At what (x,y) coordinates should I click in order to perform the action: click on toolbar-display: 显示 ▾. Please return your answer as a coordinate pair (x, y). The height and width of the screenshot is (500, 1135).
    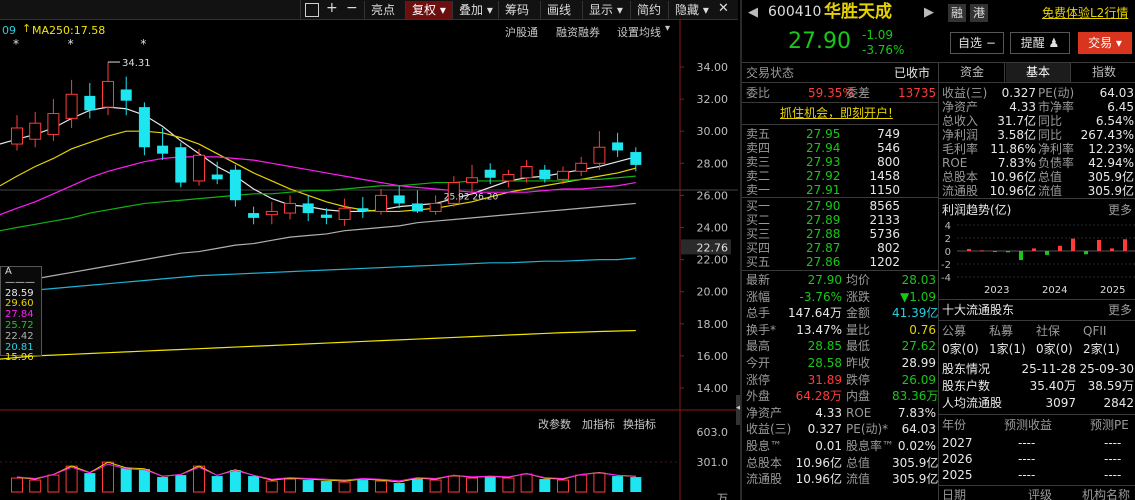
    Looking at the image, I should click on (605, 10).